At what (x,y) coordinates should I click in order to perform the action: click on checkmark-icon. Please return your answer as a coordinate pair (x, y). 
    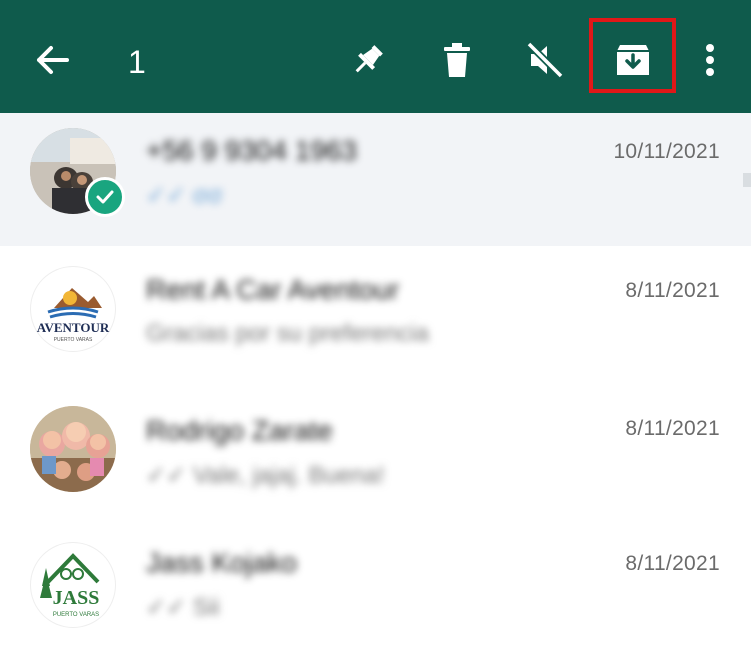
    Looking at the image, I should click on (105, 197).